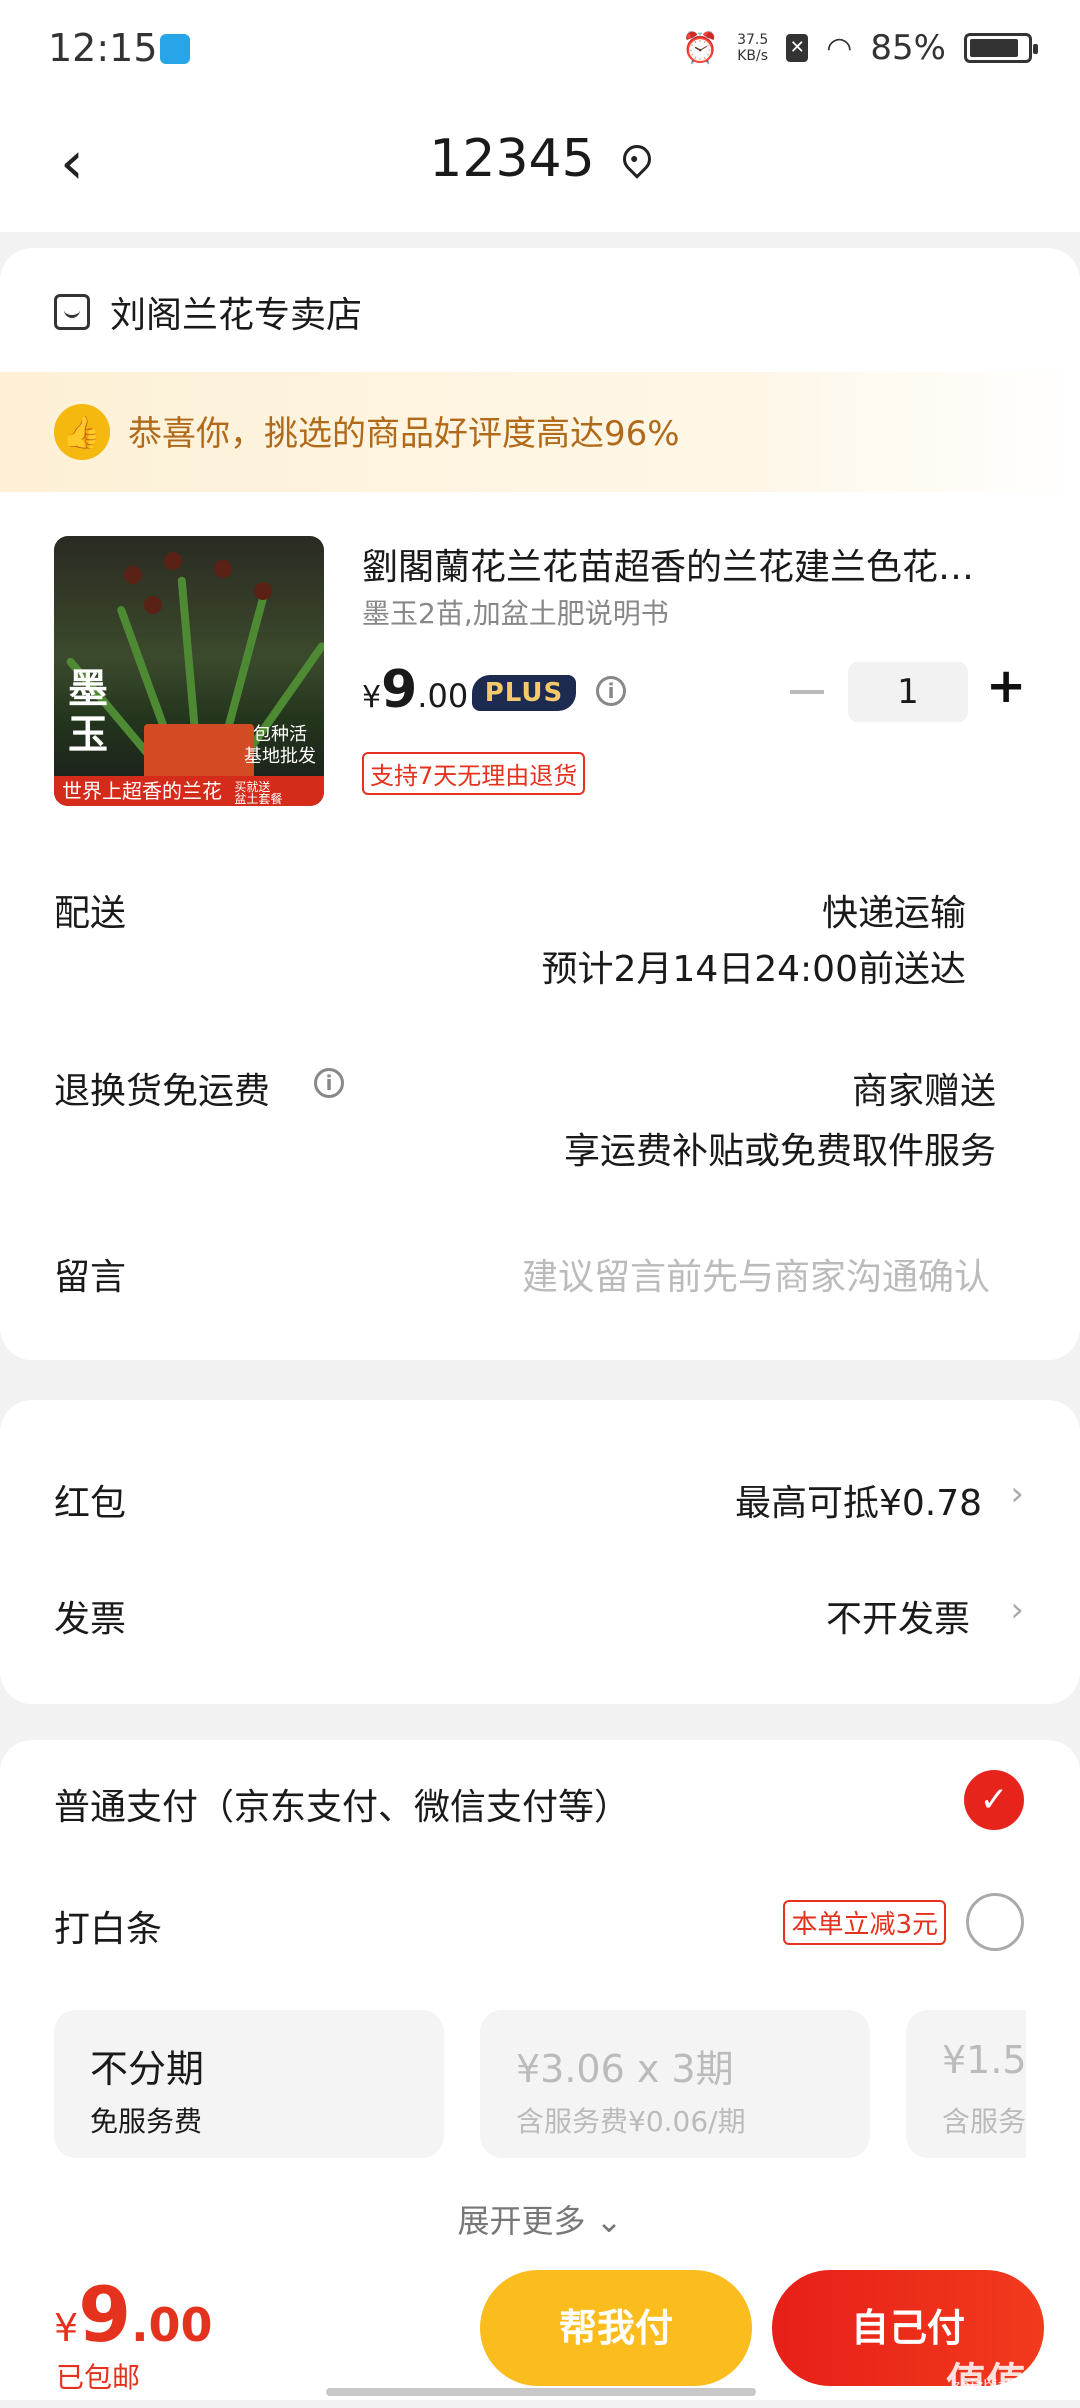 This screenshot has height=2408, width=1080. Describe the element at coordinates (1001, 48) in the screenshot. I see `battery-icon` at that location.